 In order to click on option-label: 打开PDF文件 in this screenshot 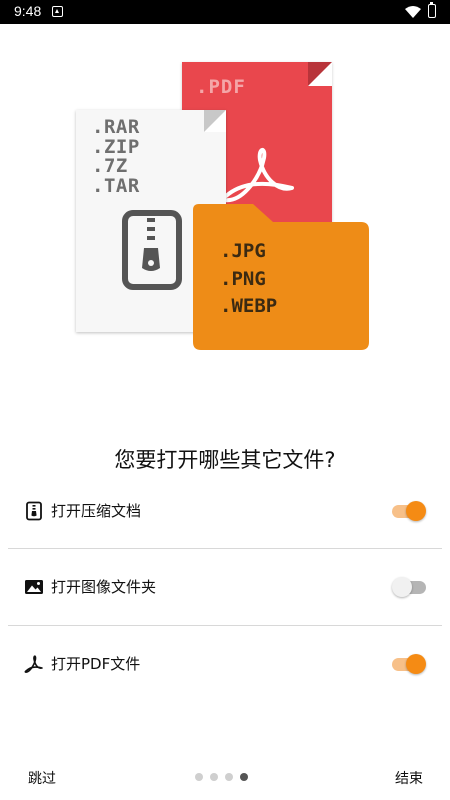, I will do `click(96, 664)`.